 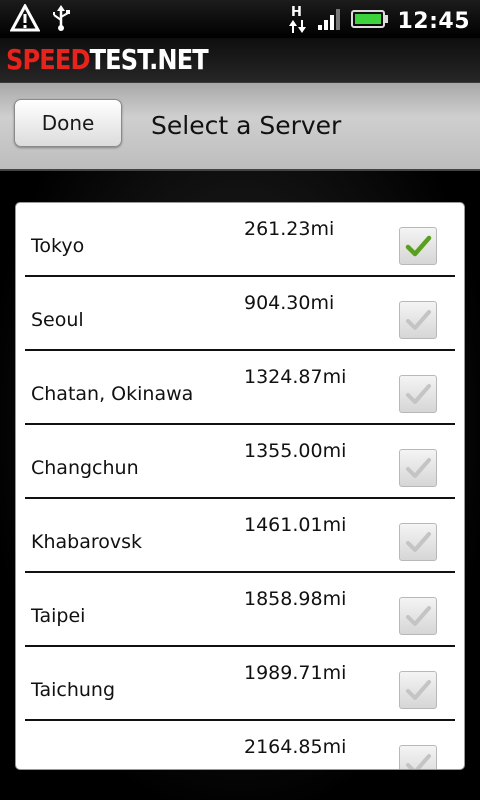 What do you see at coordinates (58, 616) in the screenshot?
I see `server-name: Taipei` at bounding box center [58, 616].